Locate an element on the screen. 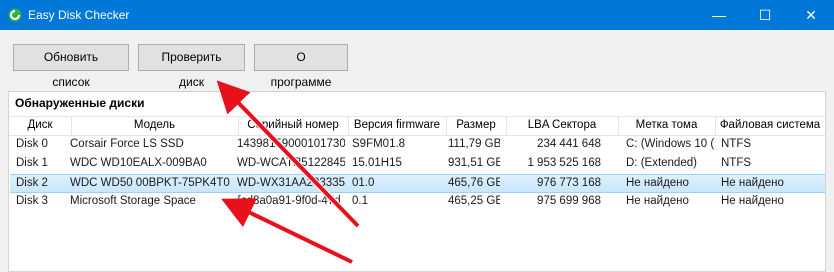 This screenshot has width=834, height=272. cell-size: 111,79 GB is located at coordinates (474, 144).